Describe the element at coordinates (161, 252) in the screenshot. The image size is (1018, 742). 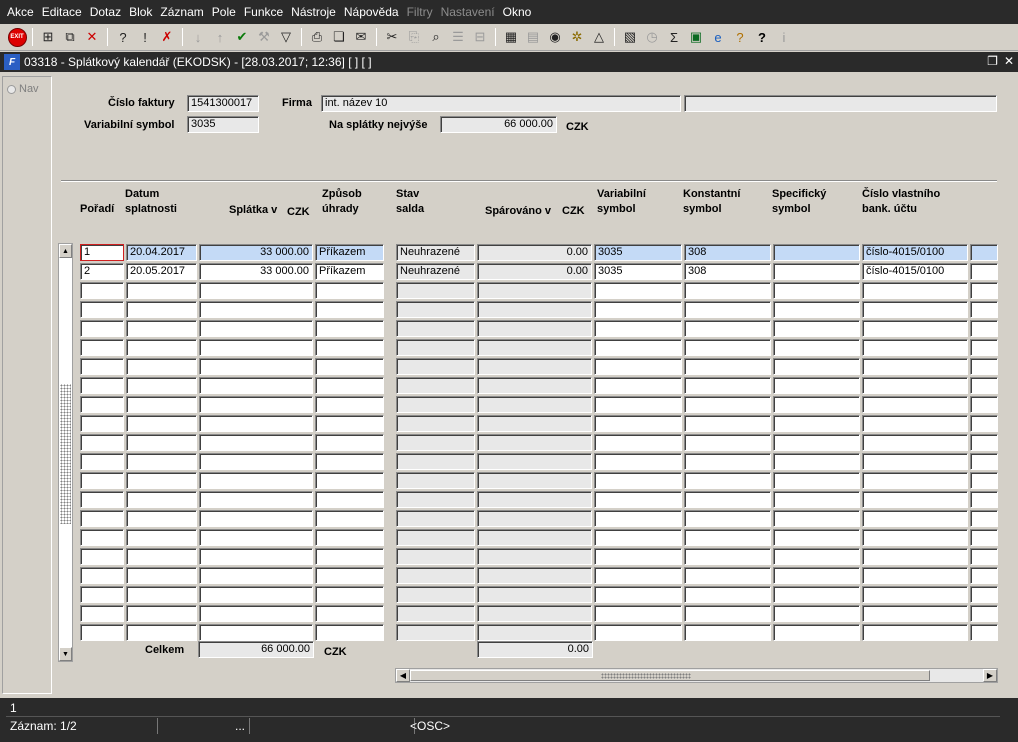
I see `cell-datum: 20.04.2017` at that location.